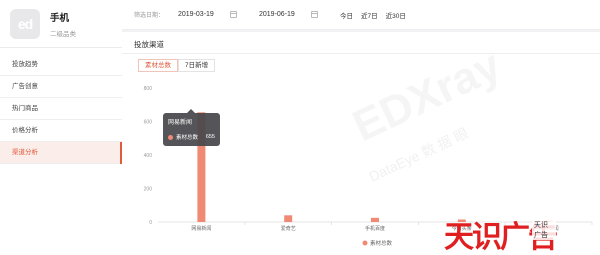  What do you see at coordinates (63, 34) in the screenshot?
I see `category-subtitle: 二级品类` at bounding box center [63, 34].